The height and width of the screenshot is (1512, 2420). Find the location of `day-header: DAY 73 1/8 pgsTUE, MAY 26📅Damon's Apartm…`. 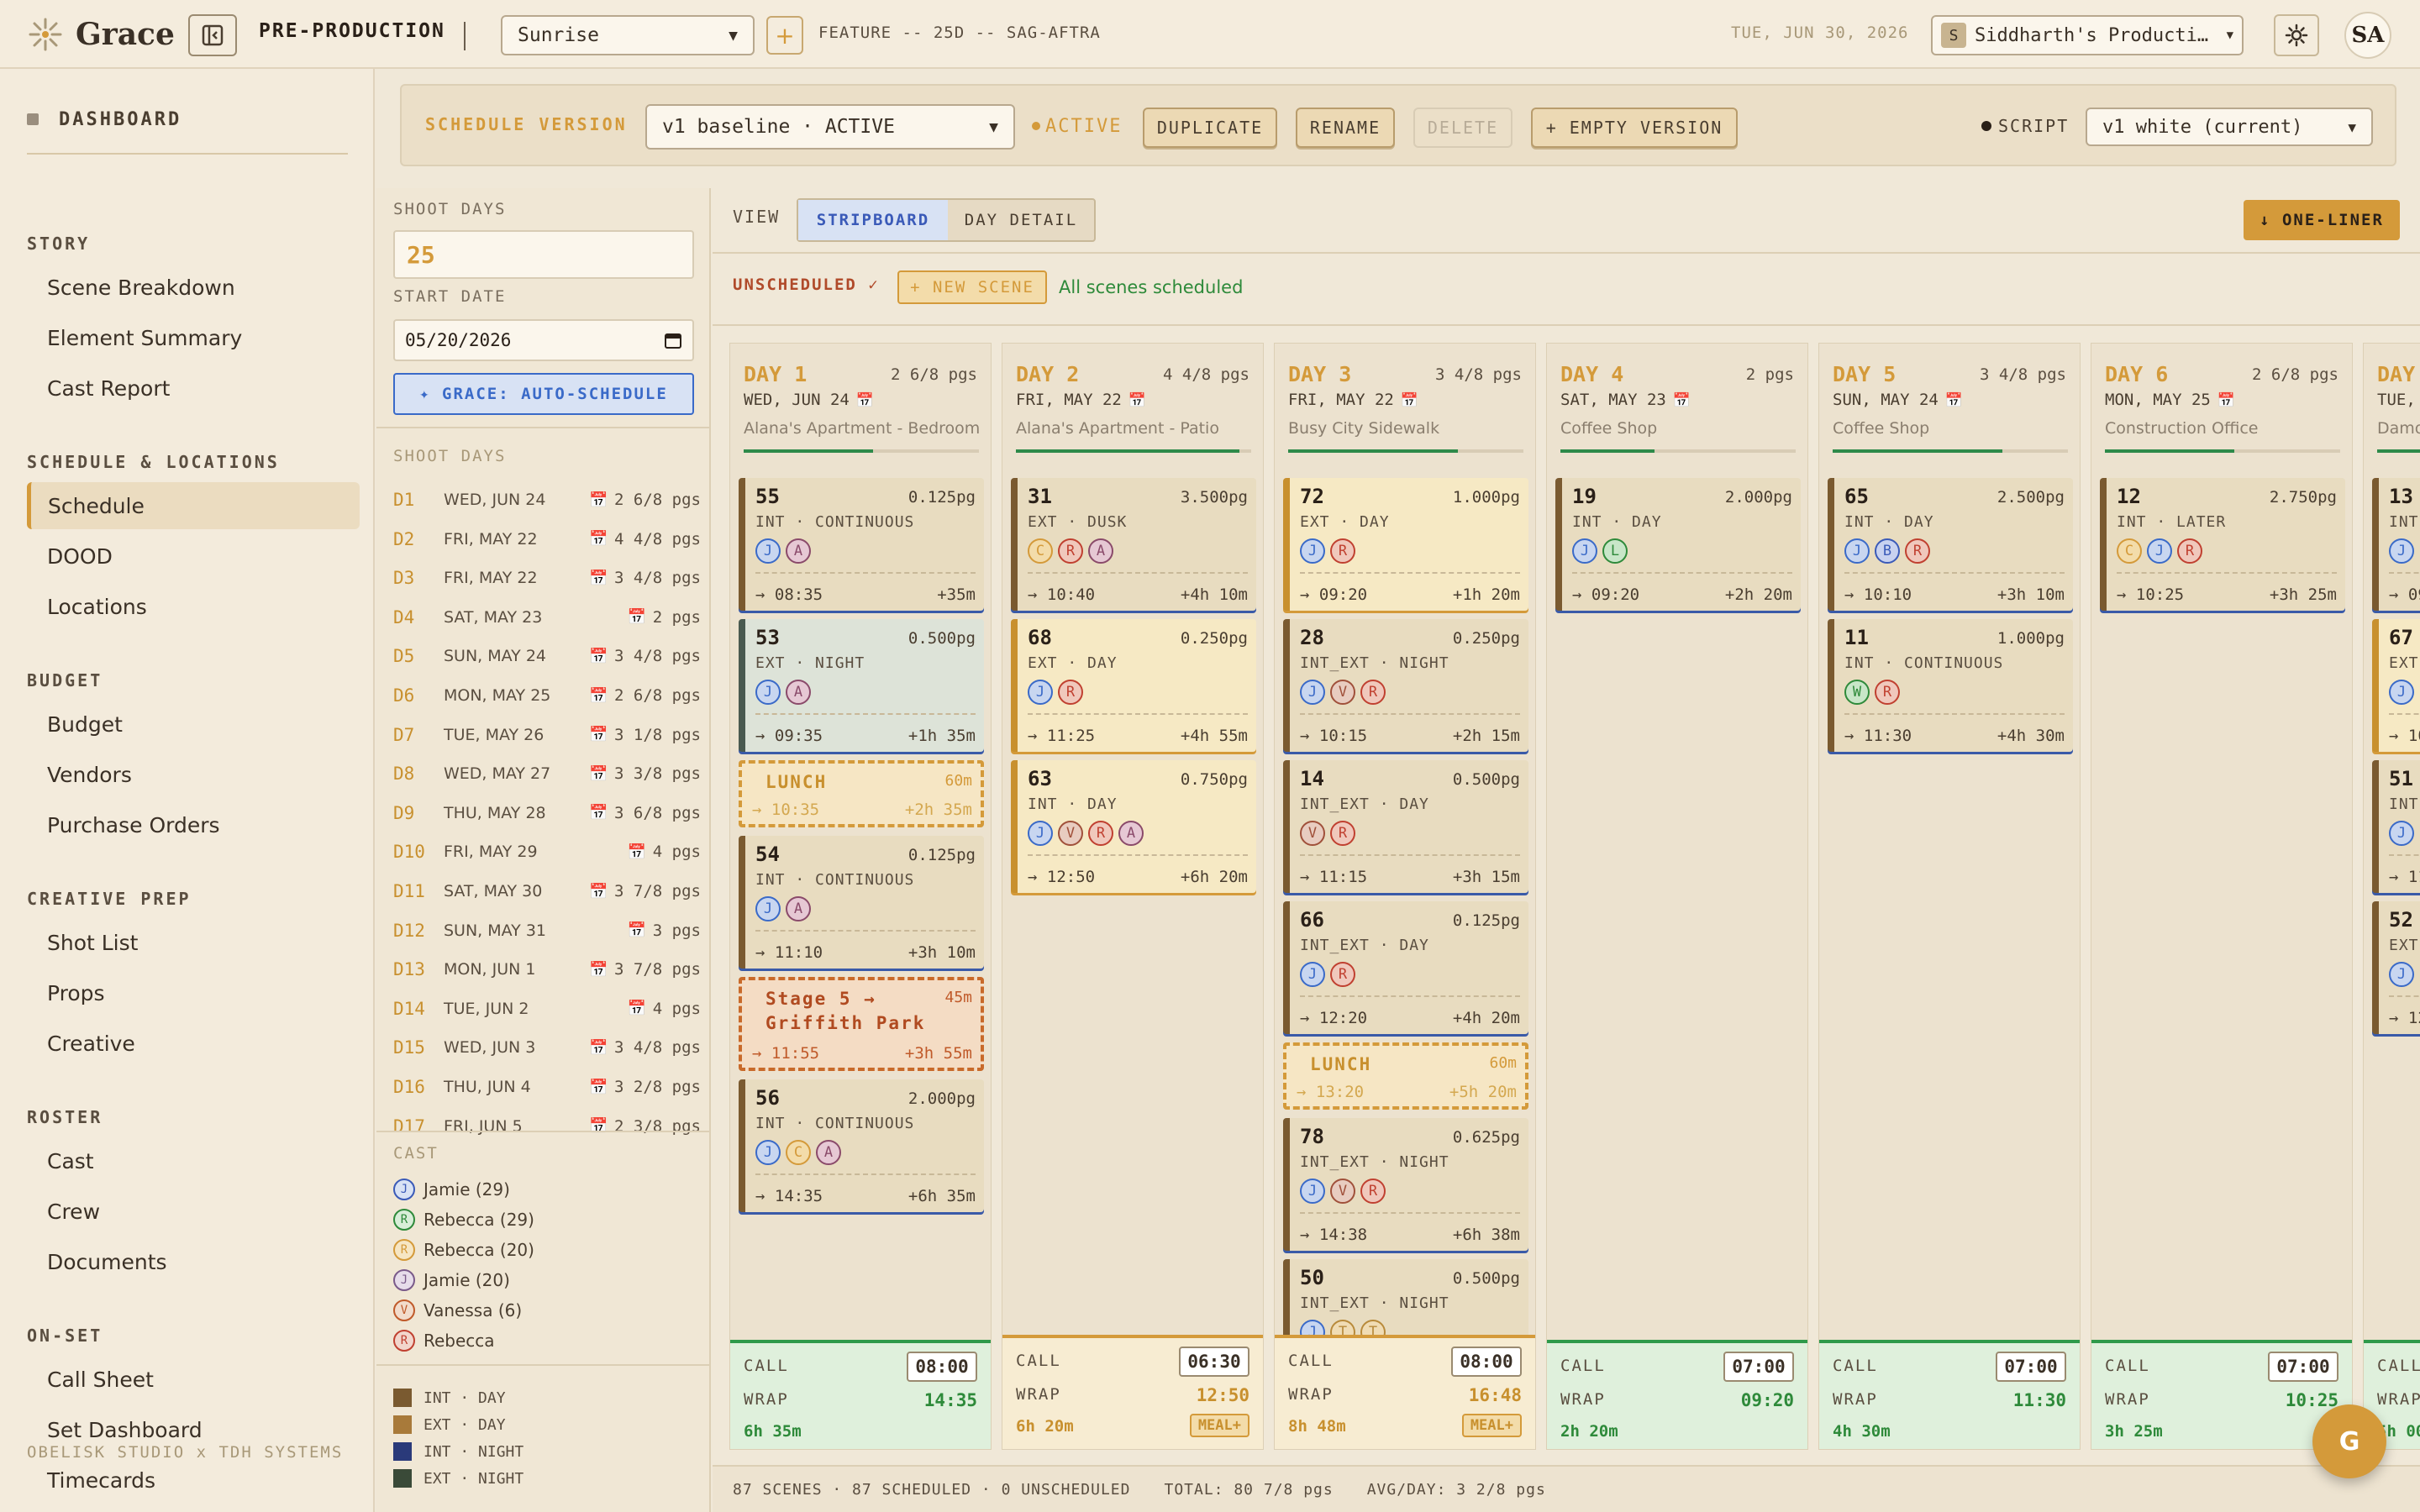

day-header: DAY 73 1/8 pgsTUE, MAY 26📅Damon's Apartm… is located at coordinates (2392, 411).